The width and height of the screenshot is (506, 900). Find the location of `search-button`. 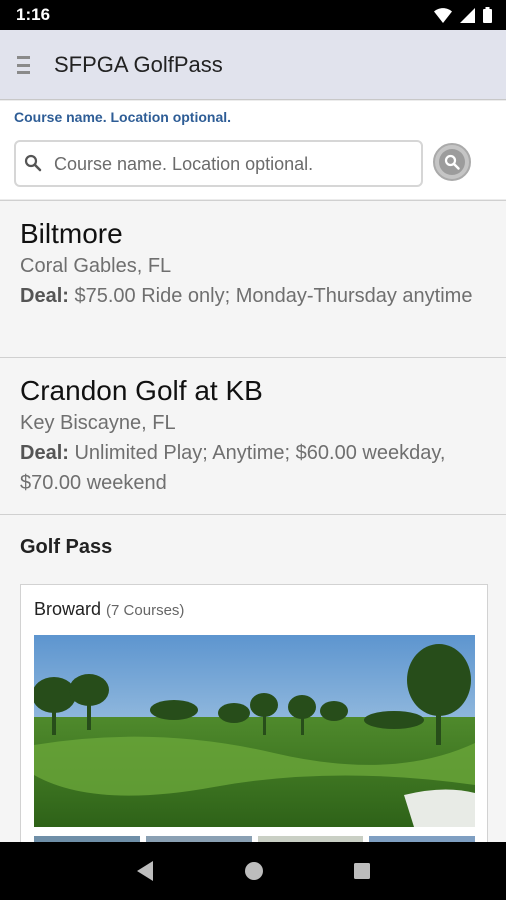

search-button is located at coordinates (452, 162).